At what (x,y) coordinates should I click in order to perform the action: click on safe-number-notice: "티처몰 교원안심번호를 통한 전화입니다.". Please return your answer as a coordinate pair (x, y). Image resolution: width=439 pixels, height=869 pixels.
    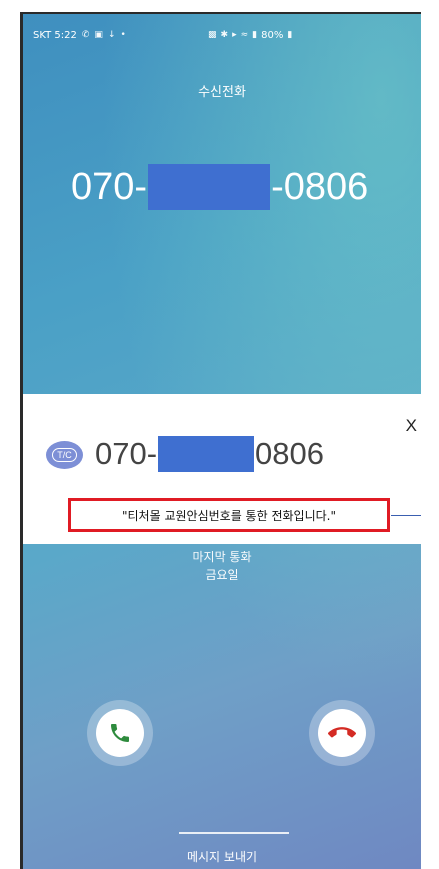
    Looking at the image, I should click on (229, 515).